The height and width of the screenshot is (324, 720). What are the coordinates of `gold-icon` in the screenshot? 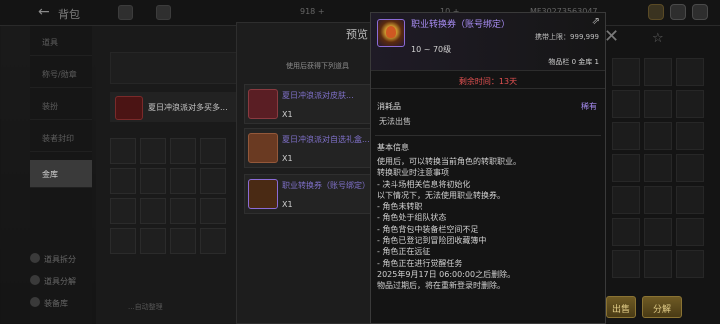 It's located at (656, 12).